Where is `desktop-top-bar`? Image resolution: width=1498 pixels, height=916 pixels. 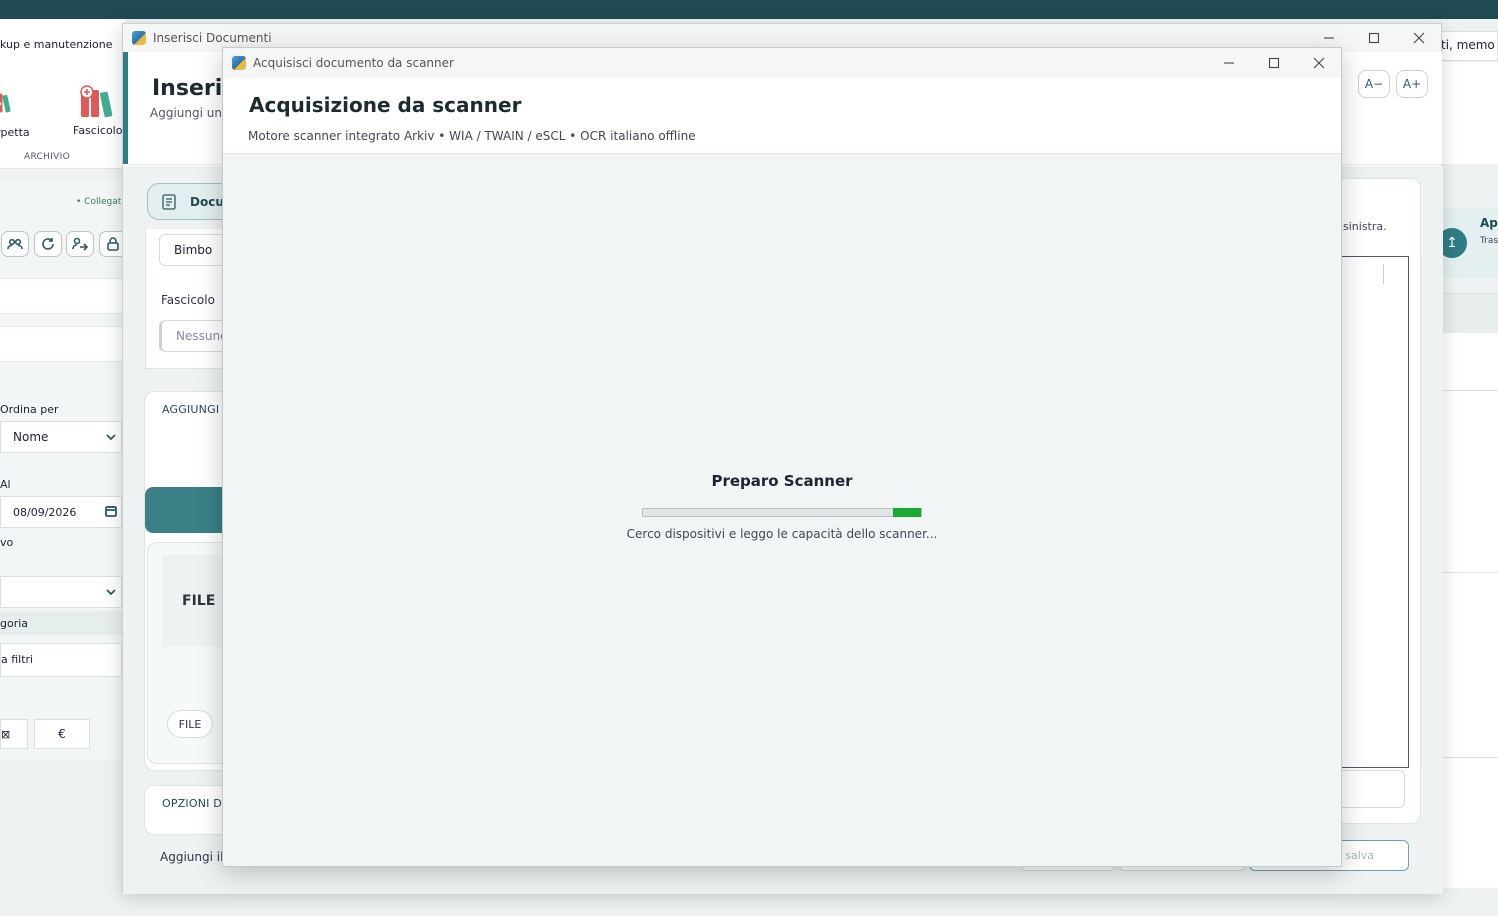 desktop-top-bar is located at coordinates (749, 9).